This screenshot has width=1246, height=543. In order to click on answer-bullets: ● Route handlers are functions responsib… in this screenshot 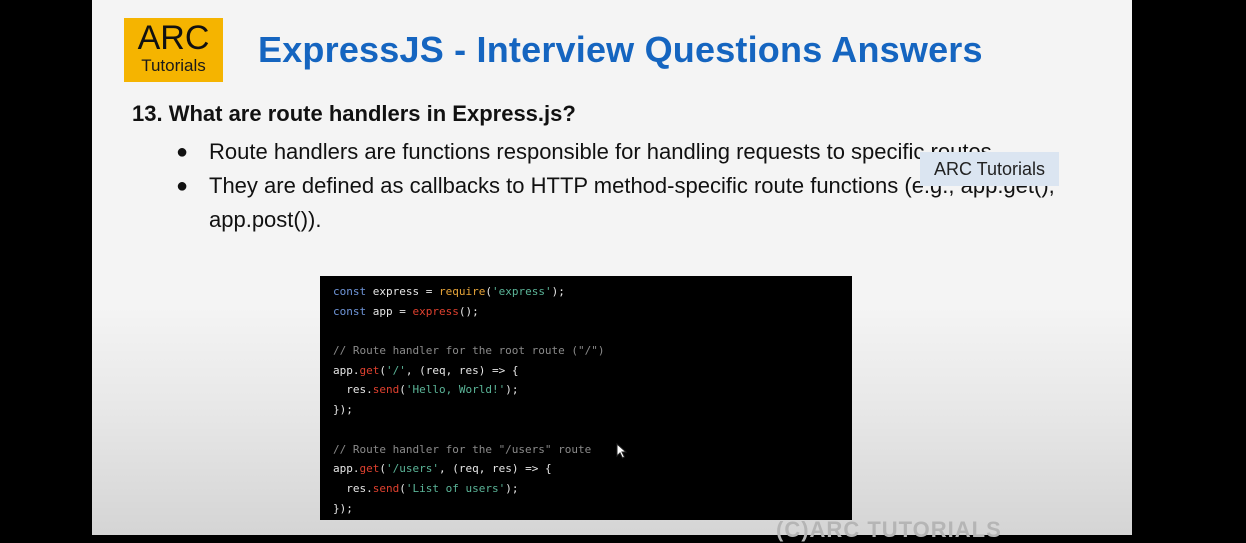, I will do `click(626, 186)`.